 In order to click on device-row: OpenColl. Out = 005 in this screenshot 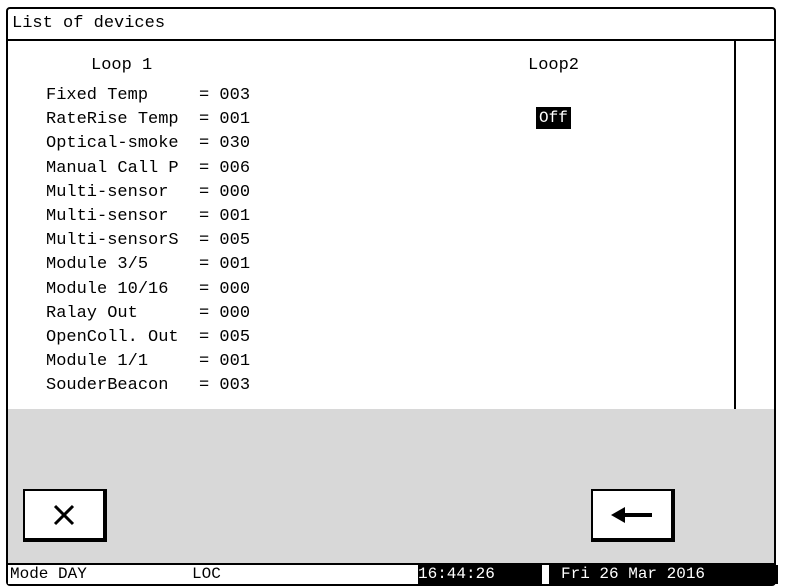, I will do `click(148, 337)`.